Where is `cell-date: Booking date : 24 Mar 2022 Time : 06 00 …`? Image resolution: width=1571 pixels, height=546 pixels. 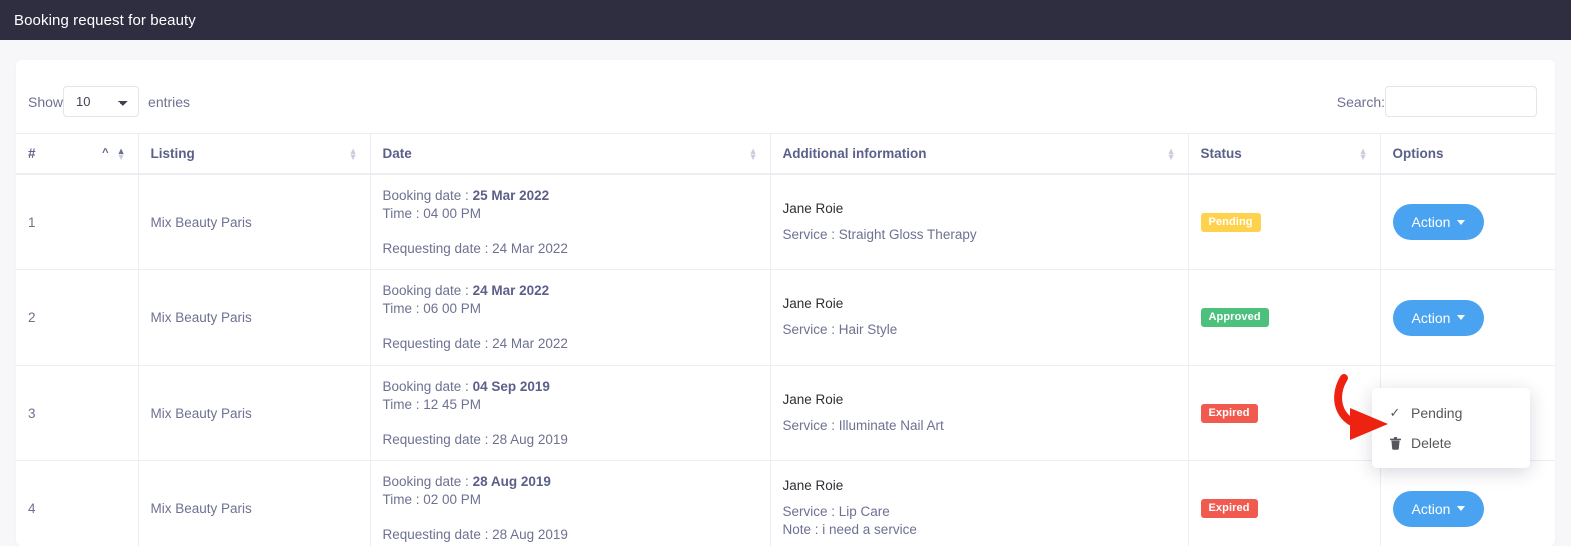 cell-date: Booking date : 24 Mar 2022 Time : 06 00 … is located at coordinates (570, 317).